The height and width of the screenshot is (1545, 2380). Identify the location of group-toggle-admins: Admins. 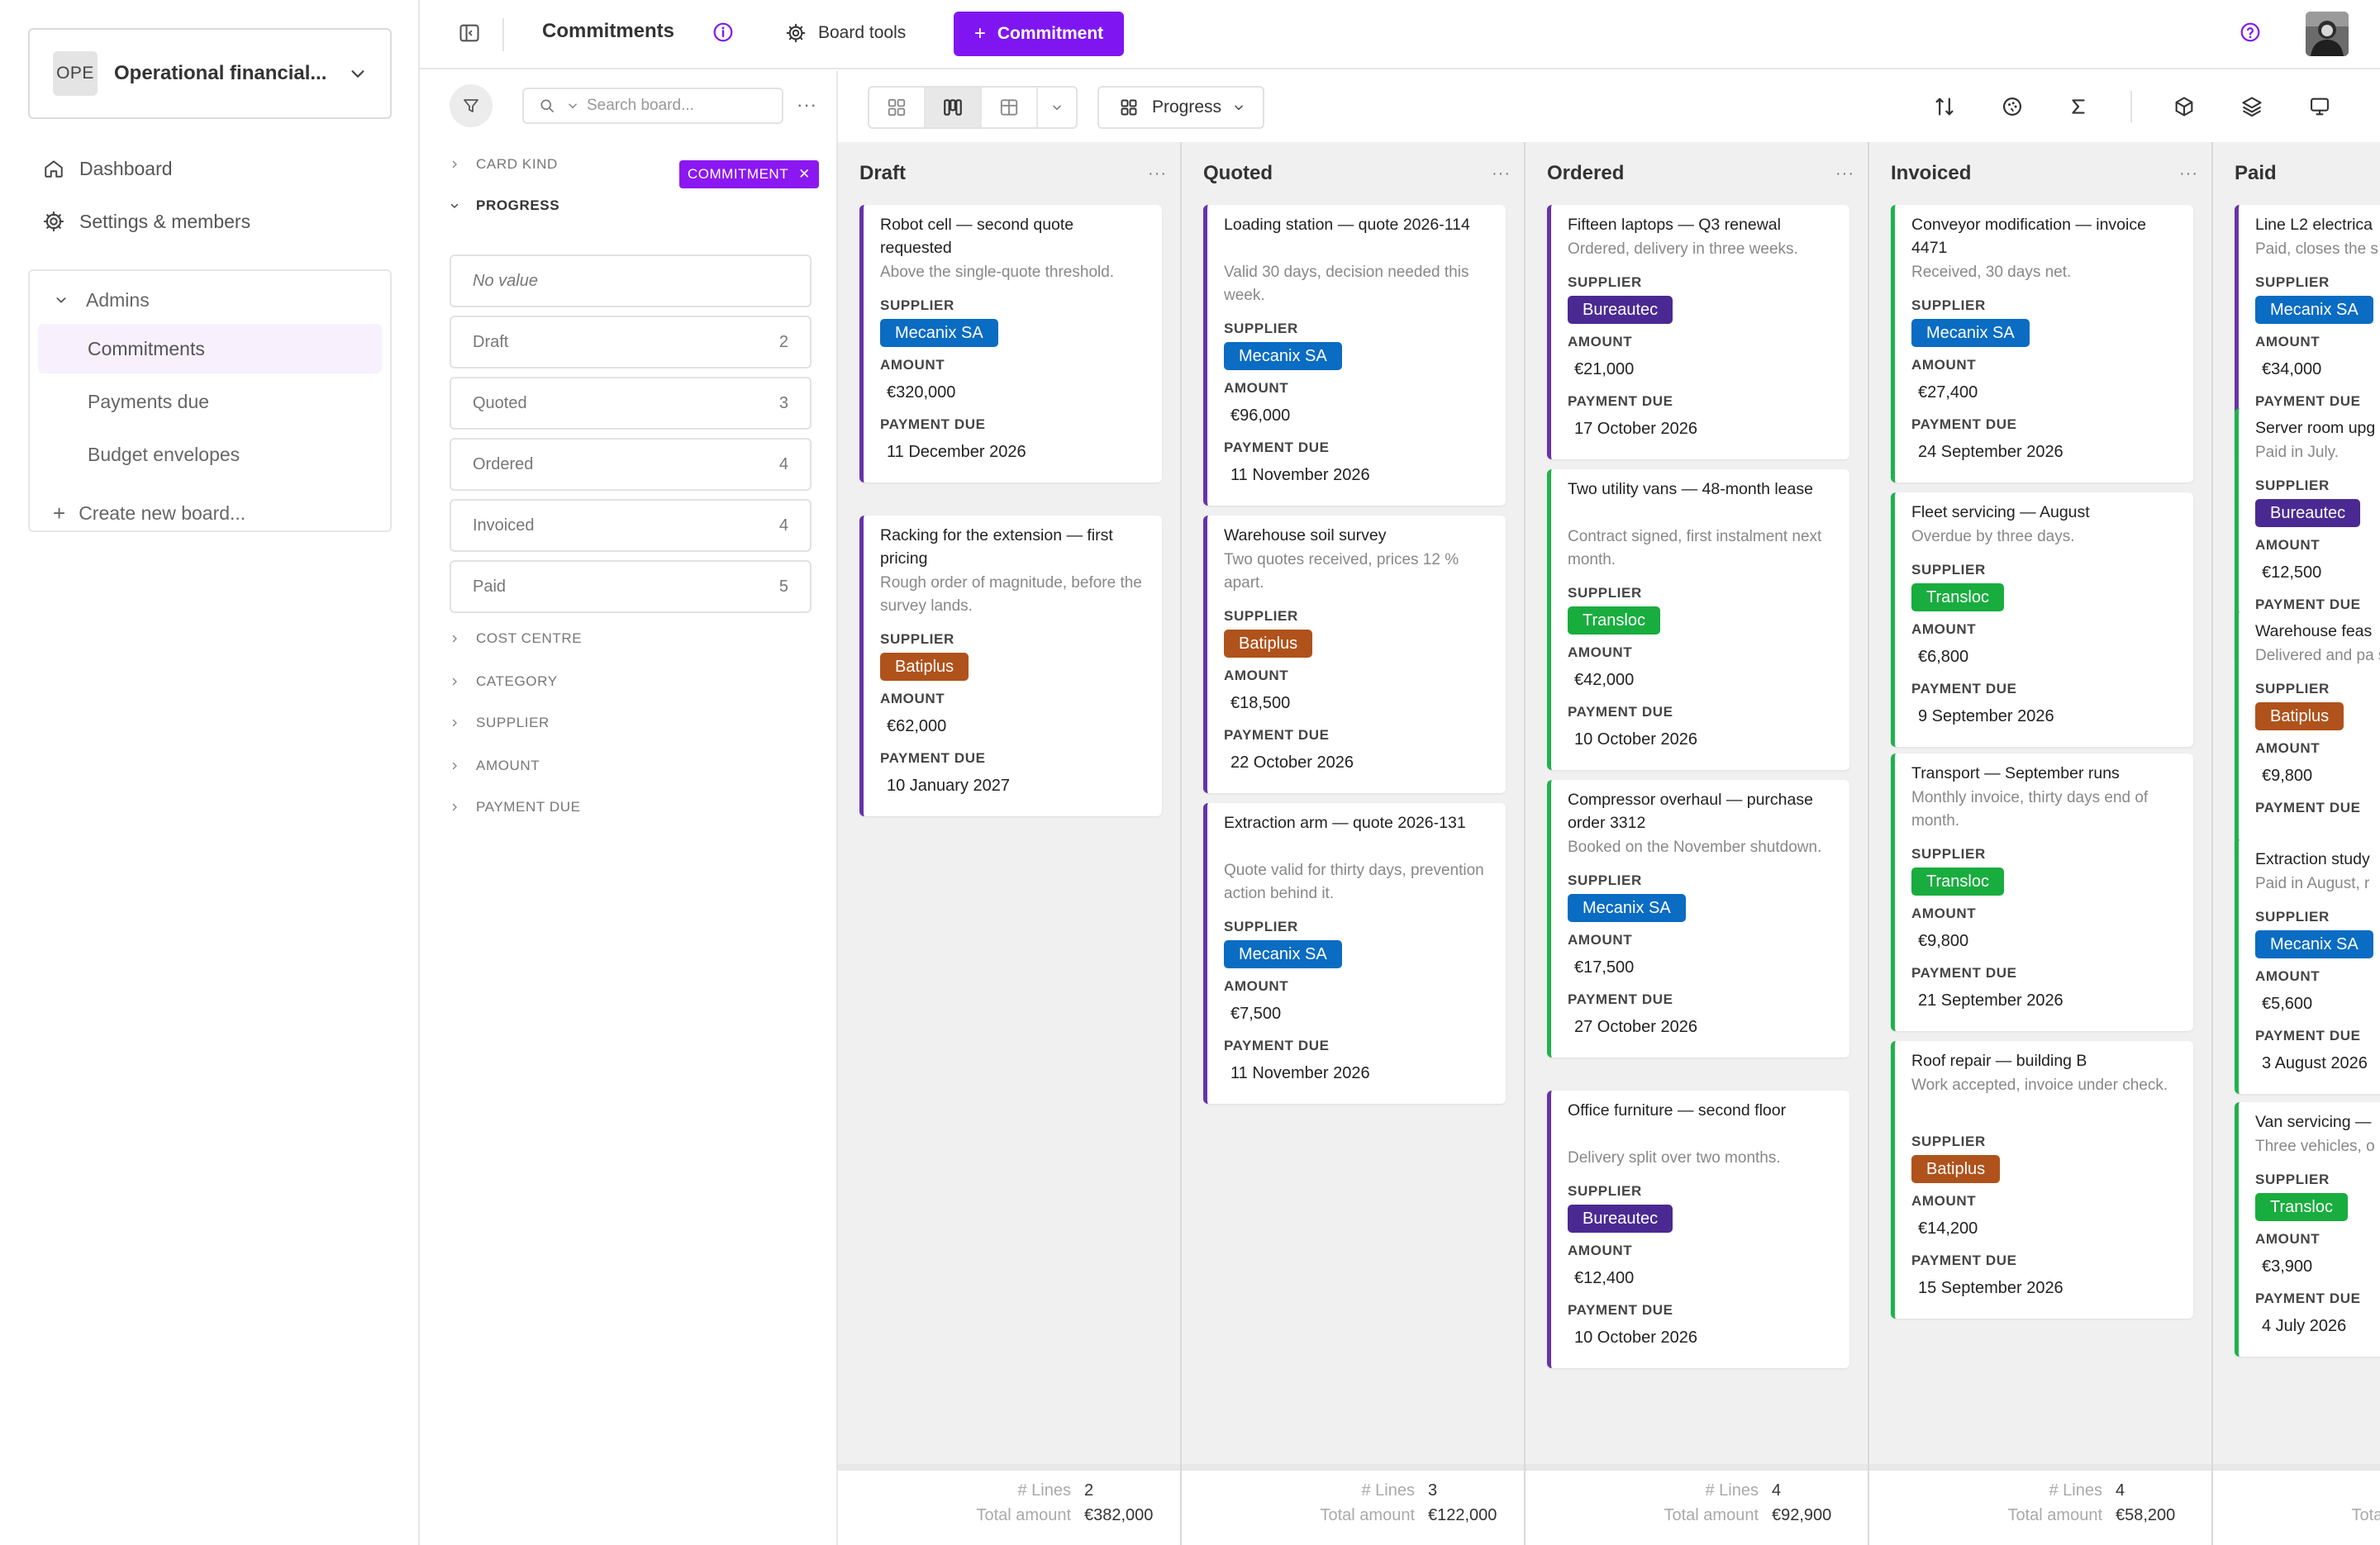
(210, 300).